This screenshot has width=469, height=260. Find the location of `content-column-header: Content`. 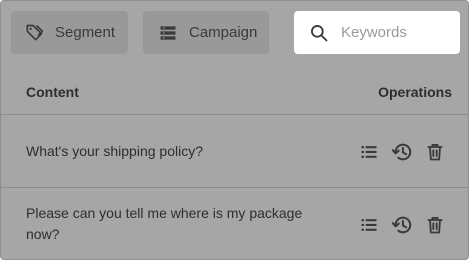

content-column-header: Content is located at coordinates (52, 92).